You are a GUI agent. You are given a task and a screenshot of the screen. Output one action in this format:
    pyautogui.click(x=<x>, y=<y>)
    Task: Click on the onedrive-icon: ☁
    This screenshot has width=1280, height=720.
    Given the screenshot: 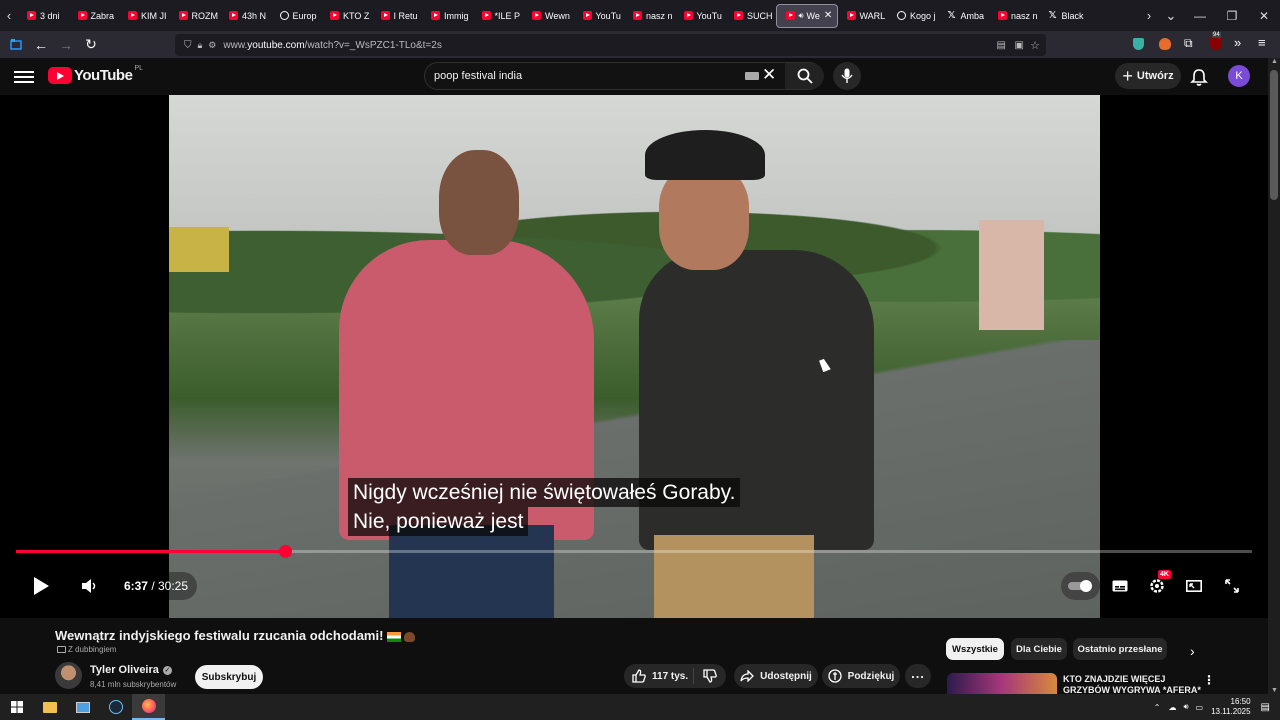 What is the action you would take?
    pyautogui.click(x=1172, y=707)
    